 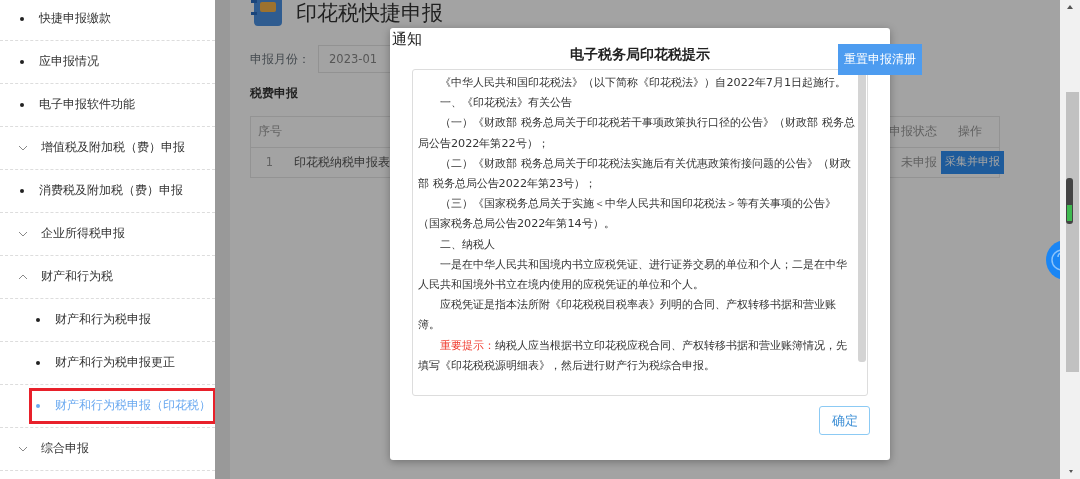 What do you see at coordinates (115, 363) in the screenshot?
I see `menu-item: 财产和行为税申报更正` at bounding box center [115, 363].